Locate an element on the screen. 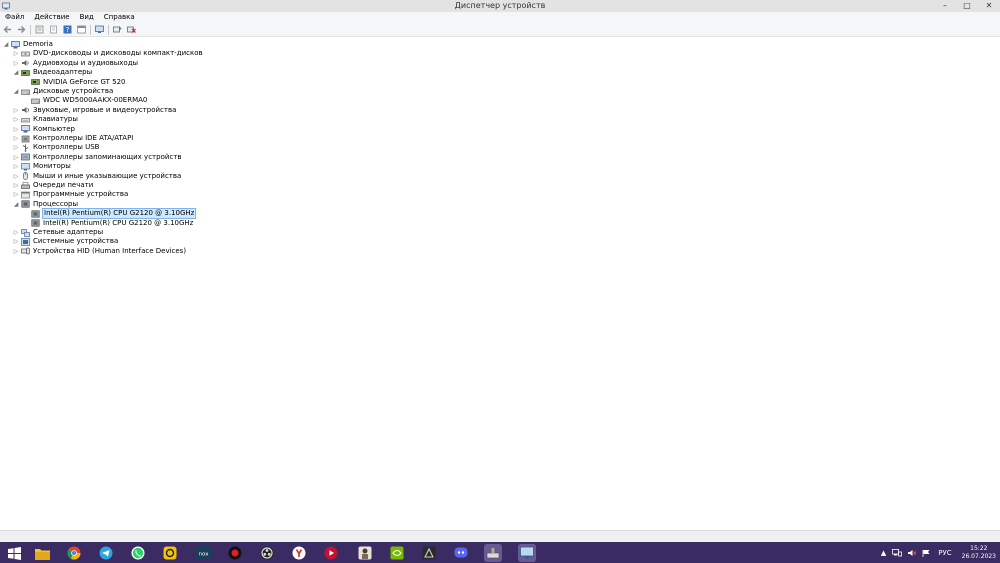 The width and height of the screenshot is (1000, 563). tree-category: ▷ Системные устройства is located at coordinates (65, 241).